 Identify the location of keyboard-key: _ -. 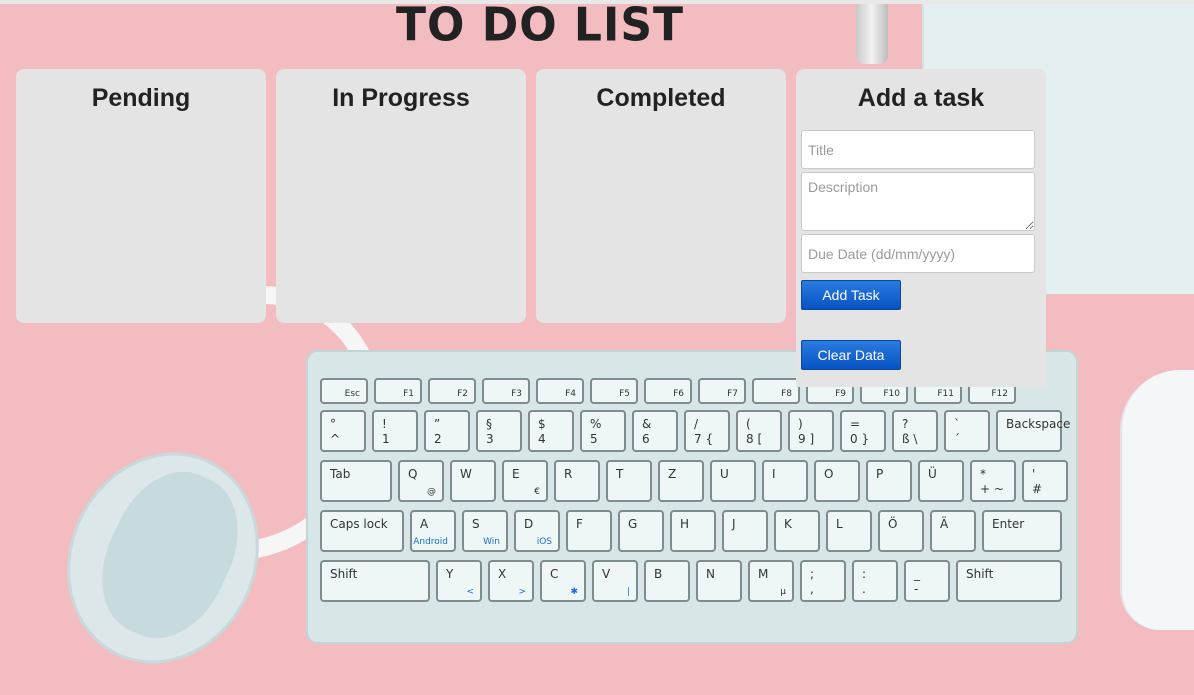
(927, 581).